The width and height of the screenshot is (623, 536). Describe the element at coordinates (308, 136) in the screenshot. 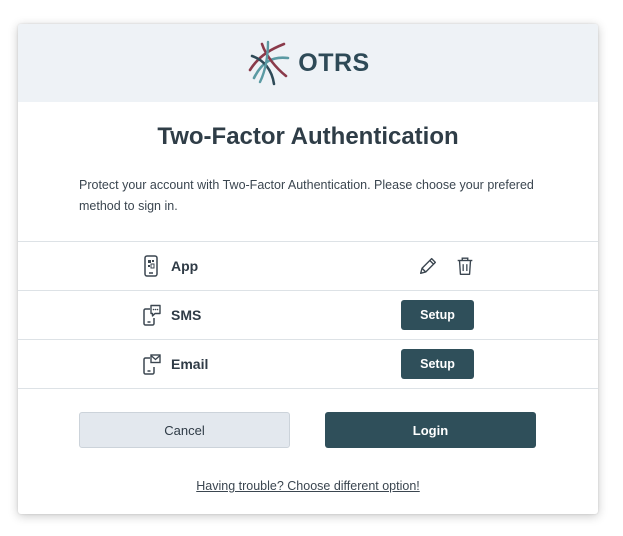

I see `page-title: Two-Factor Authentication` at that location.